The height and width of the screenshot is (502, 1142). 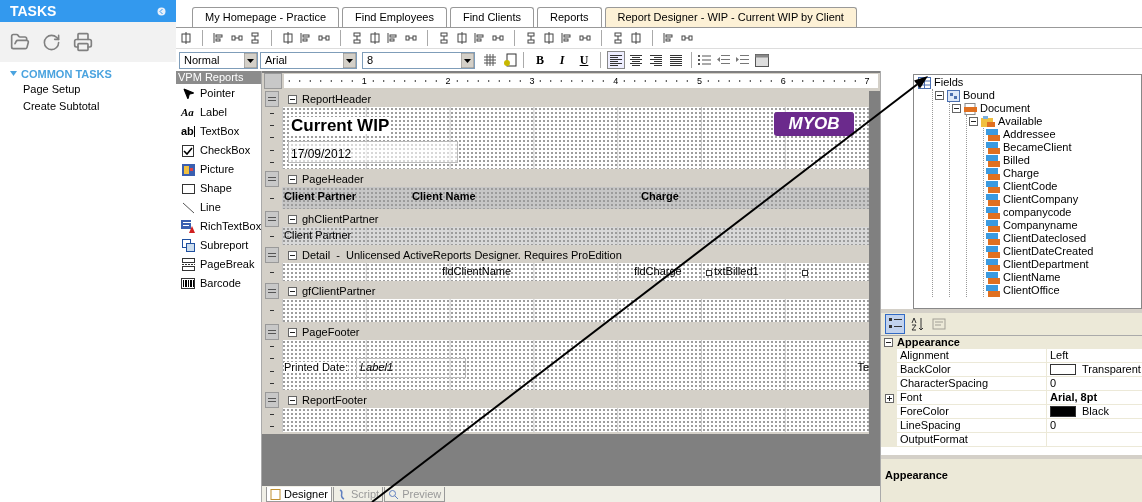 What do you see at coordinates (88, 89) in the screenshot?
I see `task-link: Page Setup` at bounding box center [88, 89].